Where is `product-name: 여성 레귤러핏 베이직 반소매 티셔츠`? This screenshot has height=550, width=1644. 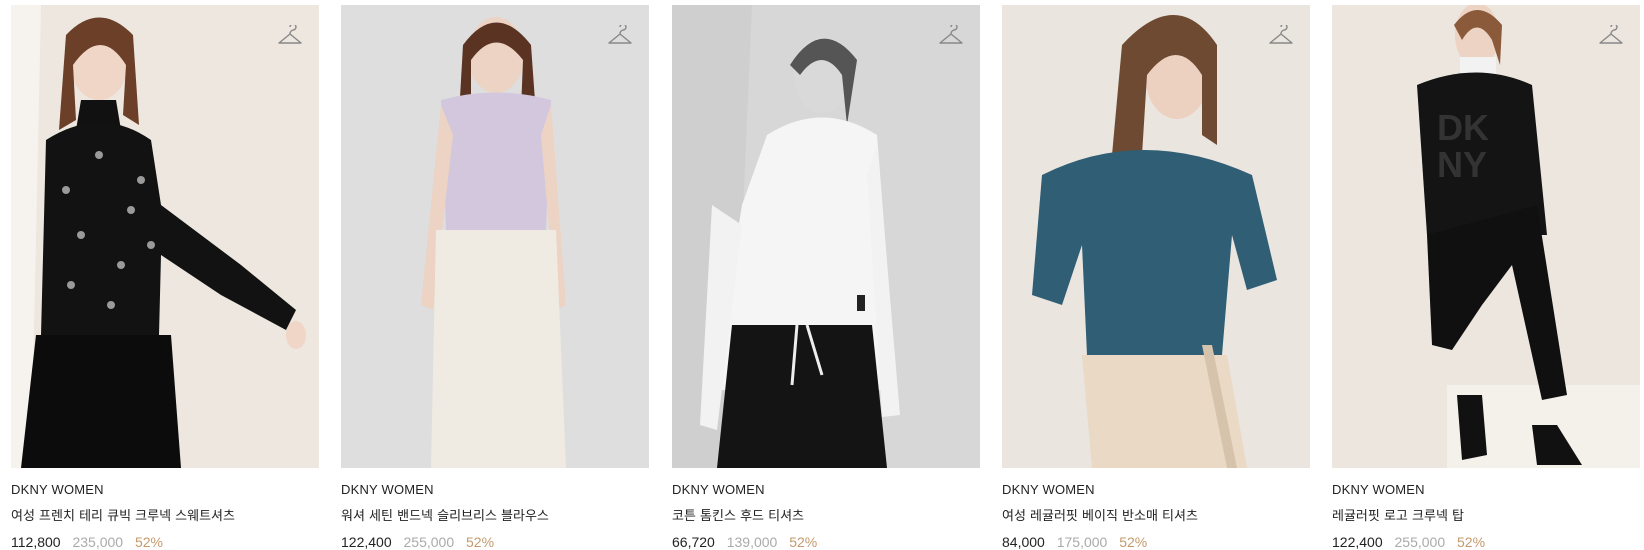 product-name: 여성 레귤러핏 베이직 반소매 티셔츠 is located at coordinates (1156, 514).